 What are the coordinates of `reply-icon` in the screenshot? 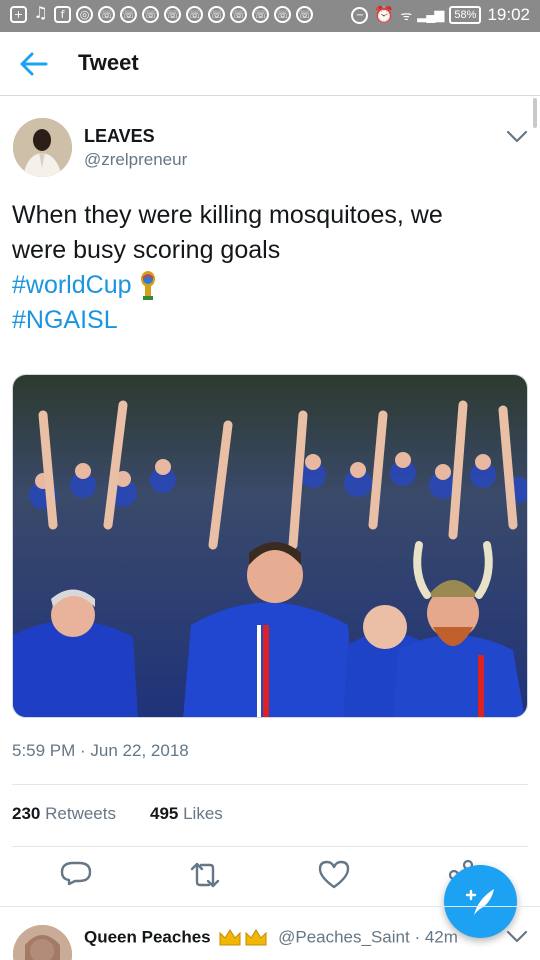 It's located at (76, 875).